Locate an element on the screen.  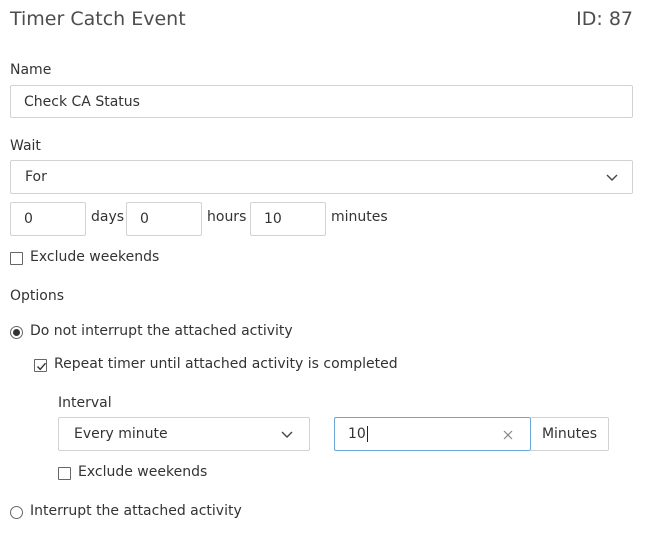
minutes-input: 10 is located at coordinates (288, 219).